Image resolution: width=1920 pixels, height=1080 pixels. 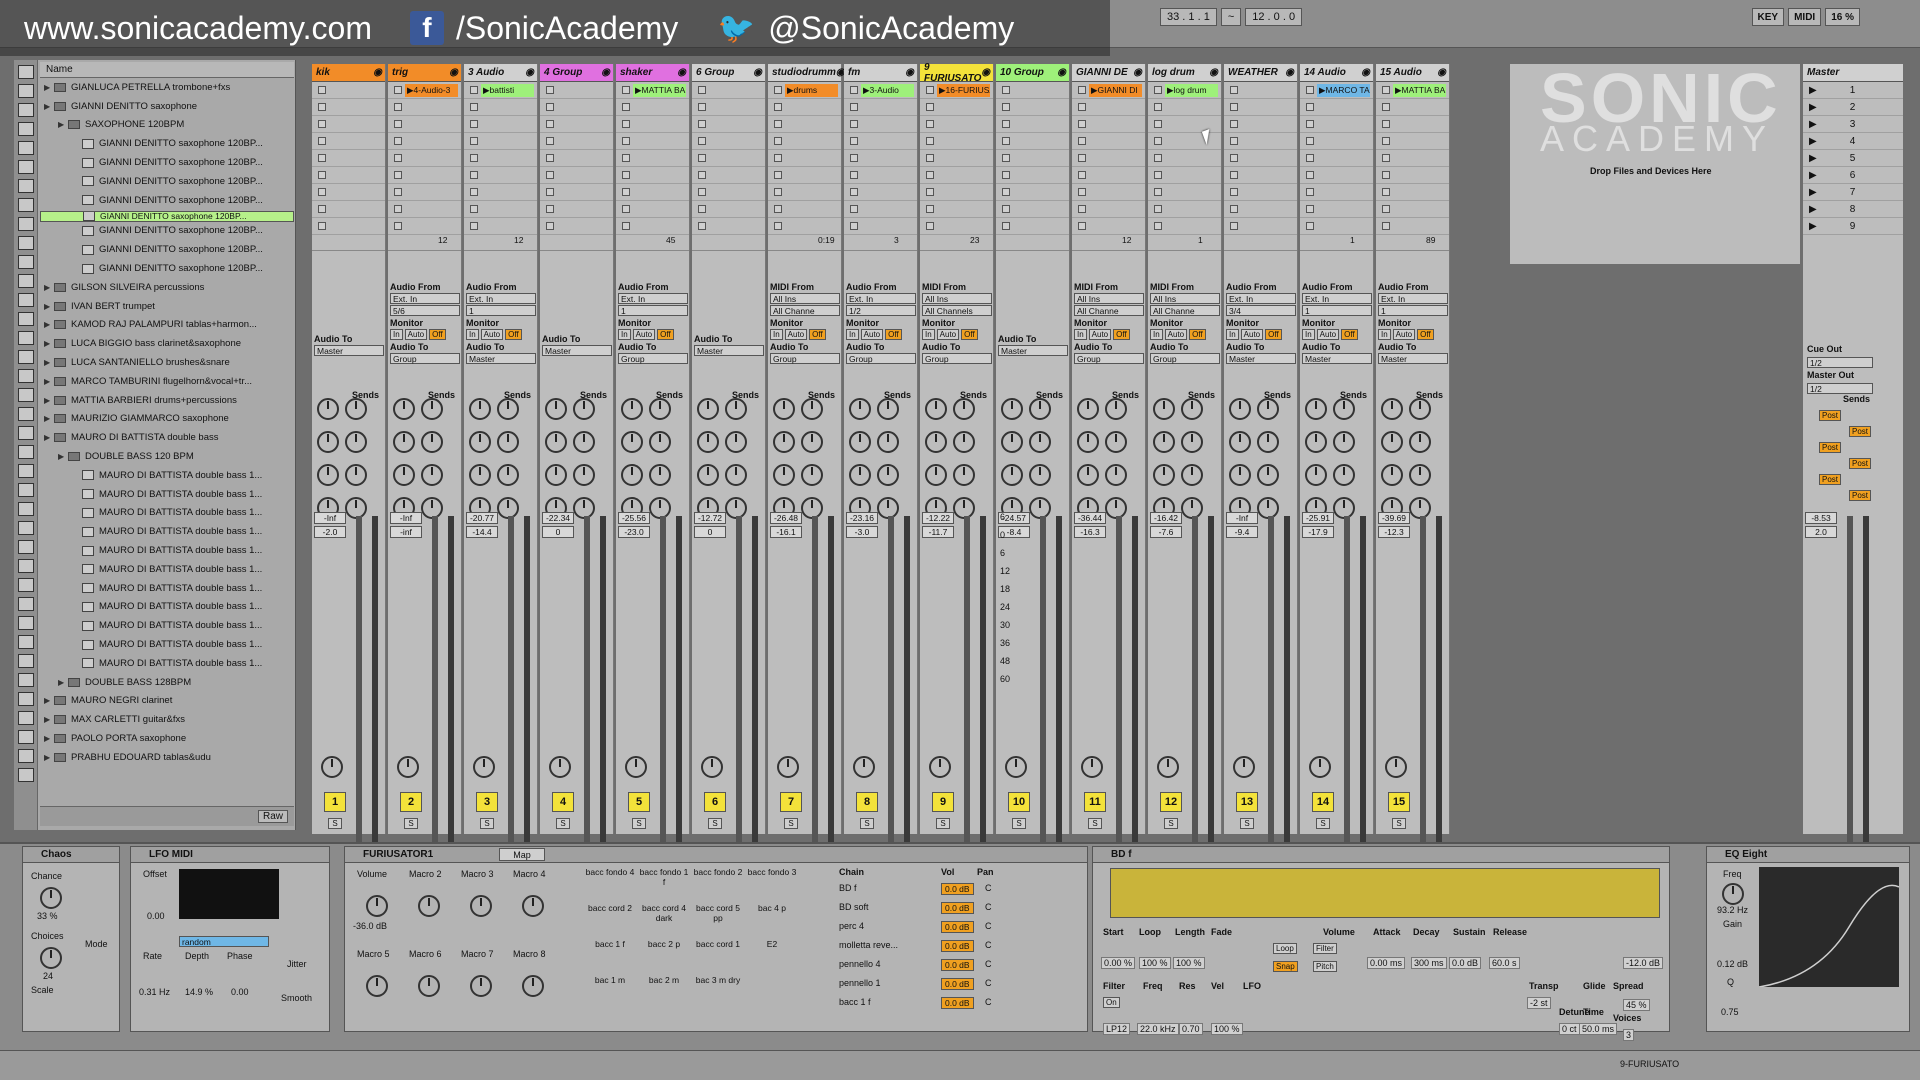 I want to click on clip: ▶ battisti, so click(x=507, y=90).